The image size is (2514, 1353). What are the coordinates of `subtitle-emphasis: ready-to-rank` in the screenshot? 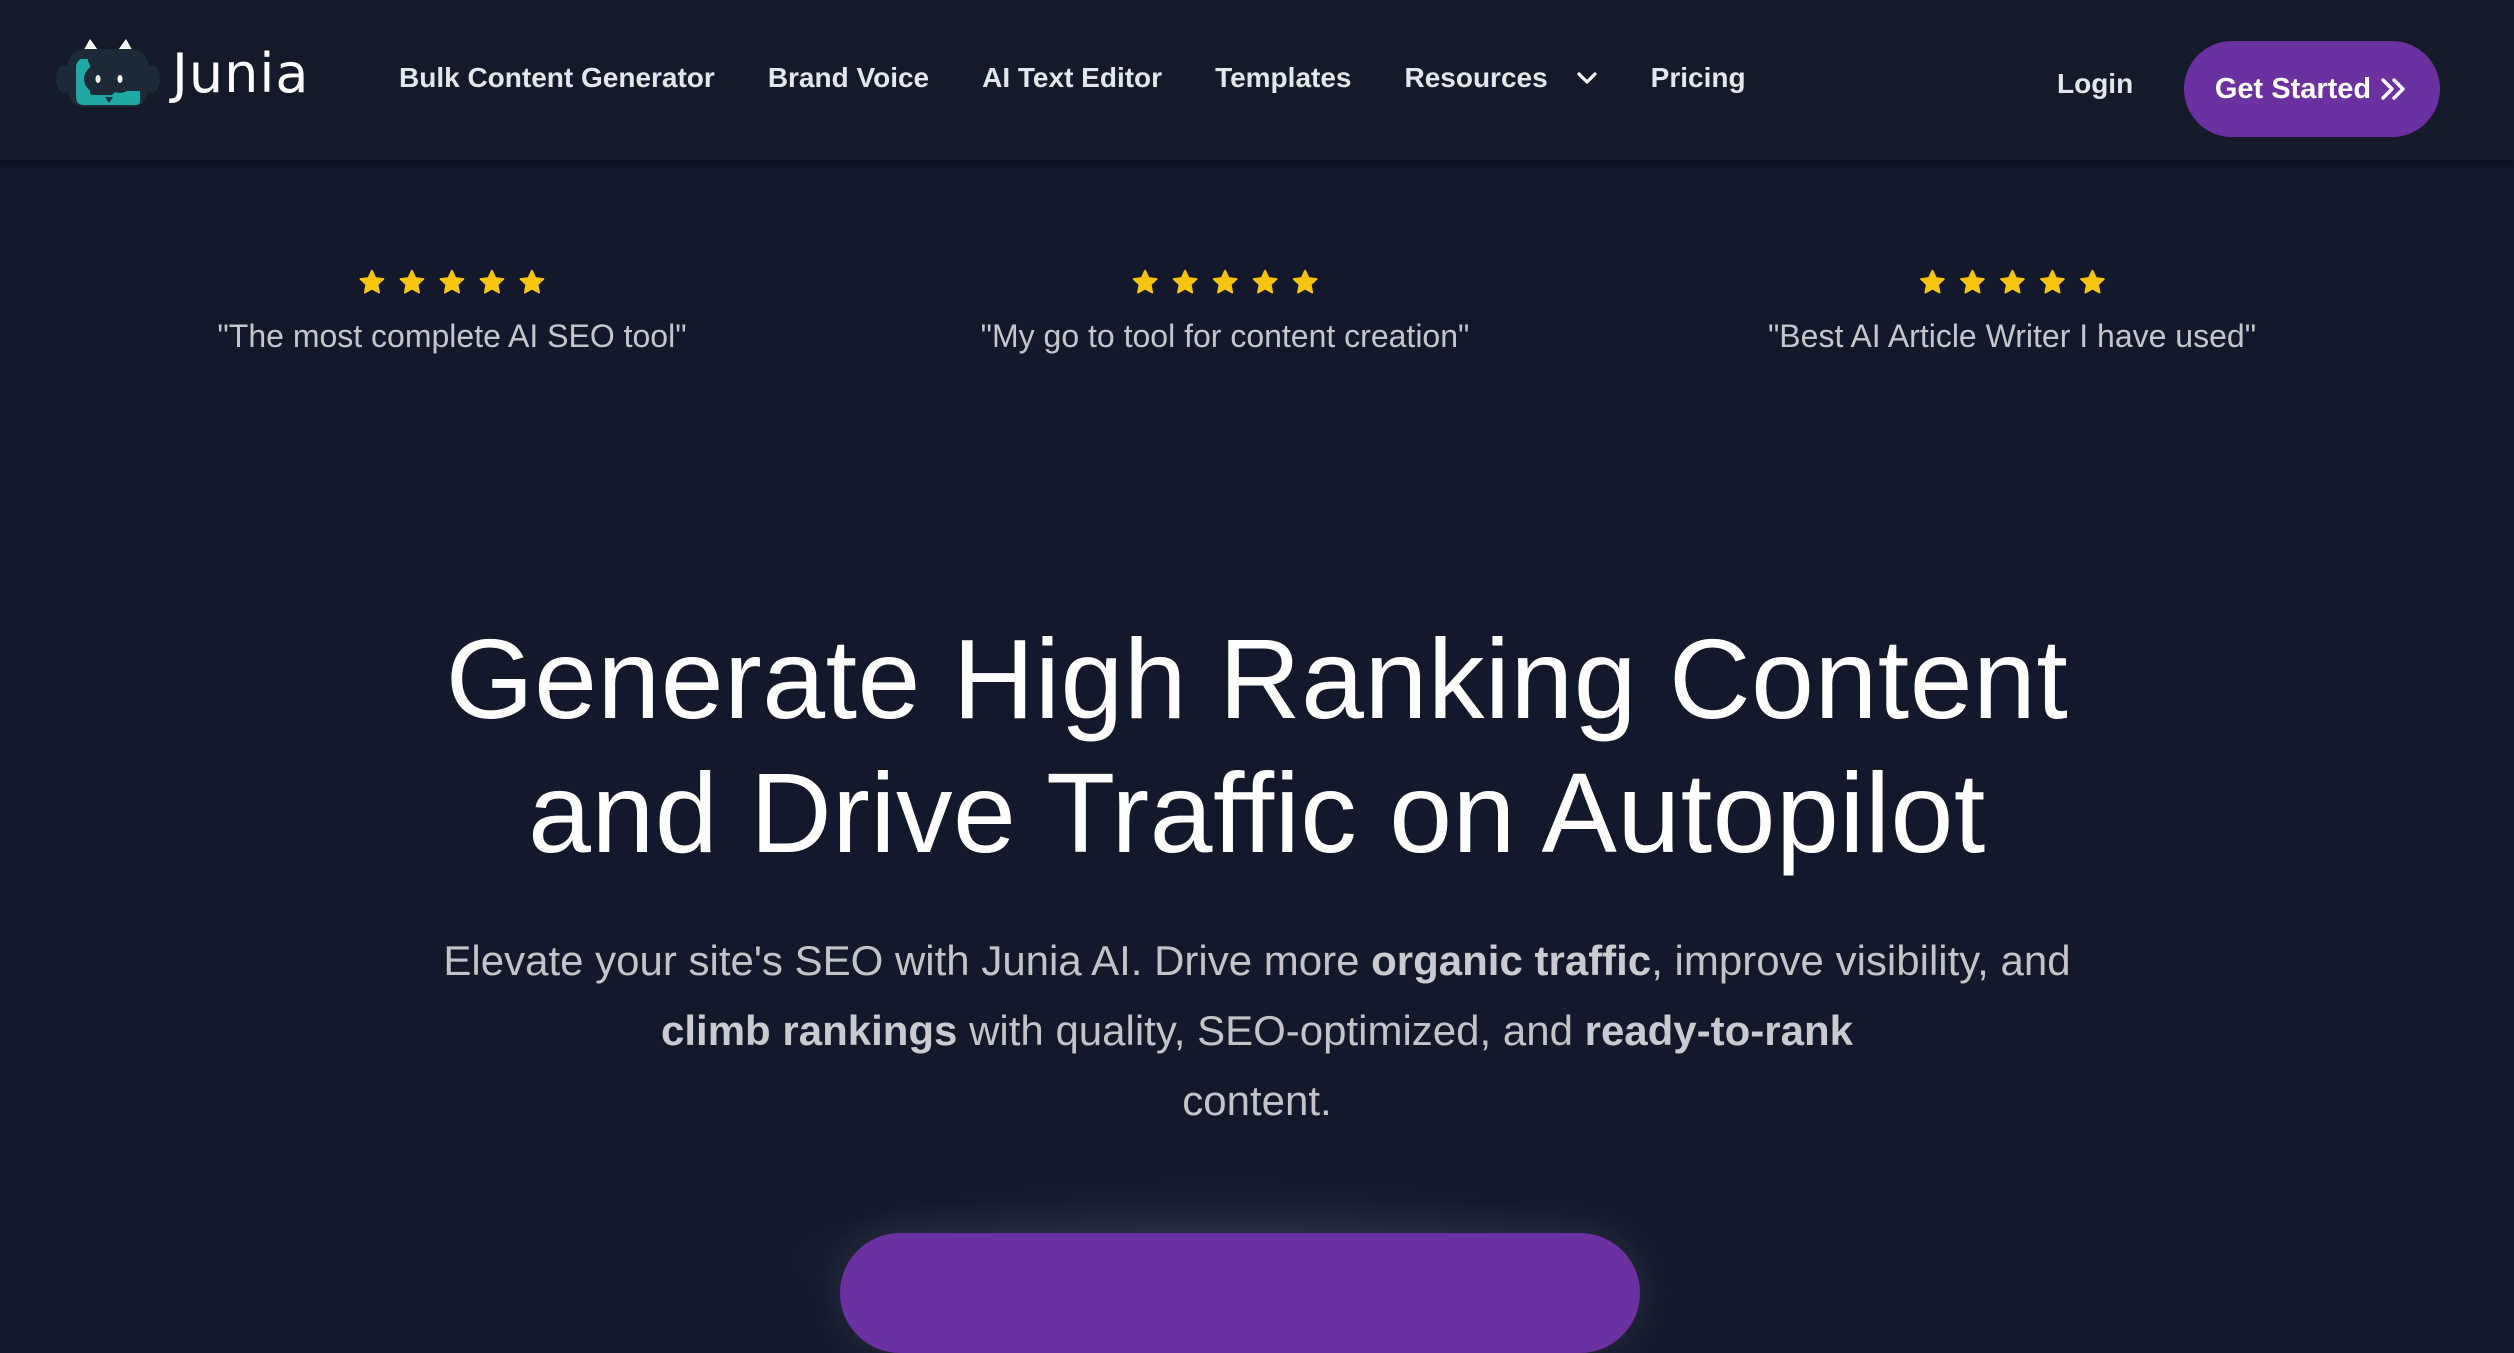 It's located at (1718, 1030).